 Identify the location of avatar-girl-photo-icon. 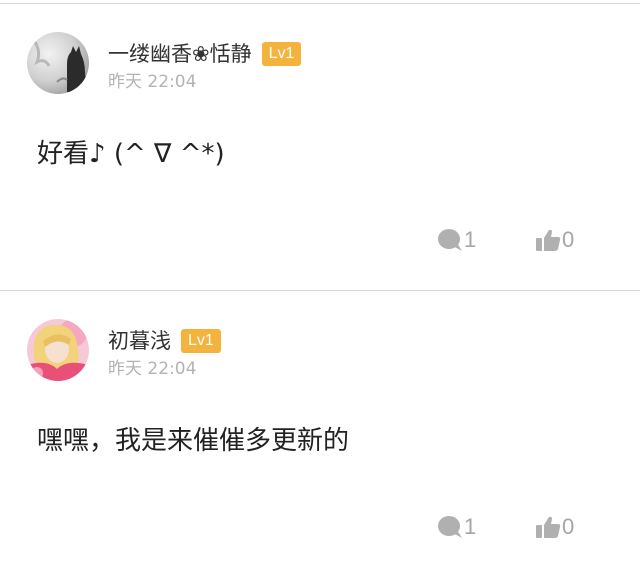
(58, 350).